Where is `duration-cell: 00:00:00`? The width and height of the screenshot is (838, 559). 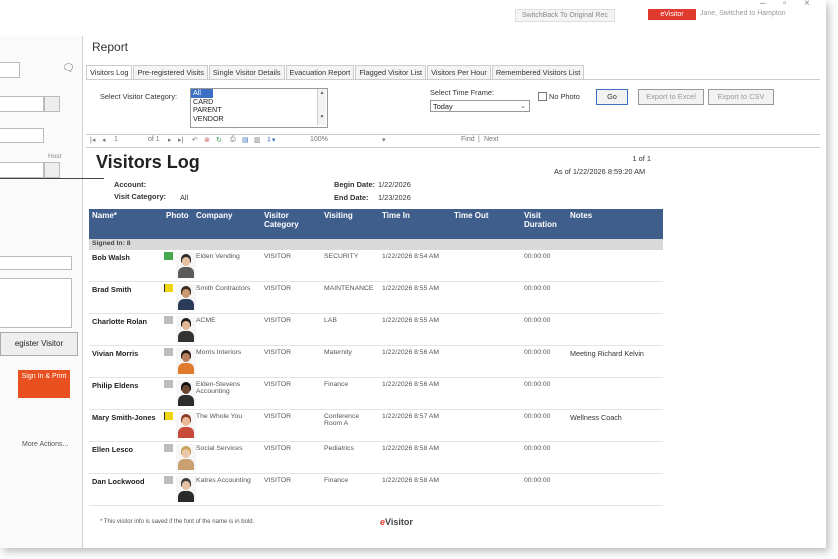
duration-cell: 00:00:00 is located at coordinates (544, 297).